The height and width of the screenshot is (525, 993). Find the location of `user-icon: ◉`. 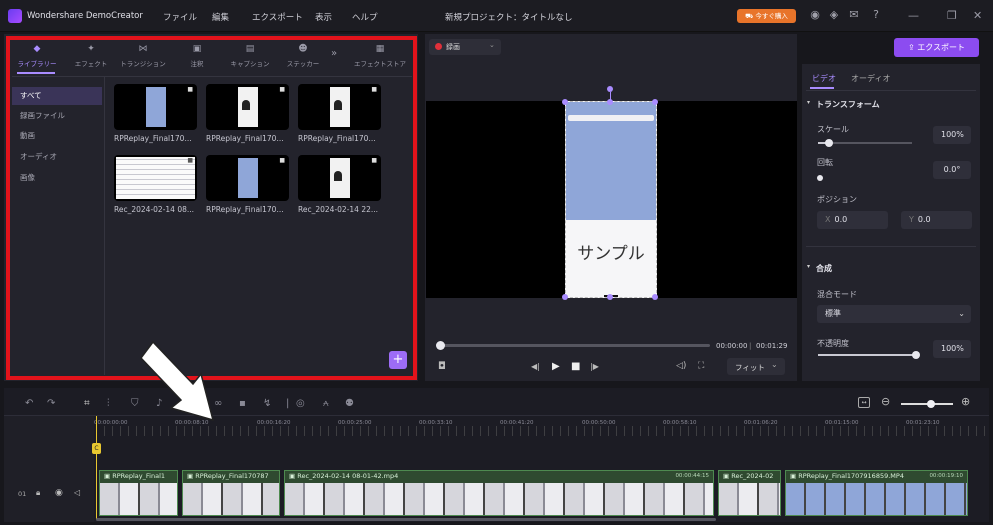

user-icon: ◉ is located at coordinates (815, 15).